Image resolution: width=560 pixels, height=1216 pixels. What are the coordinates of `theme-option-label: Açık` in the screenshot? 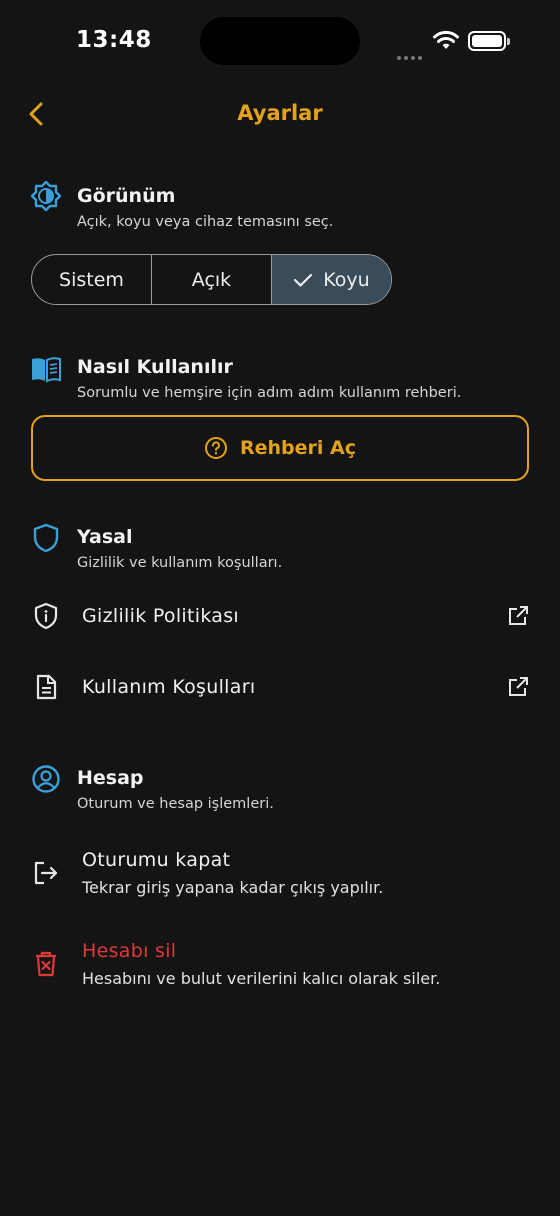 It's located at (211, 279).